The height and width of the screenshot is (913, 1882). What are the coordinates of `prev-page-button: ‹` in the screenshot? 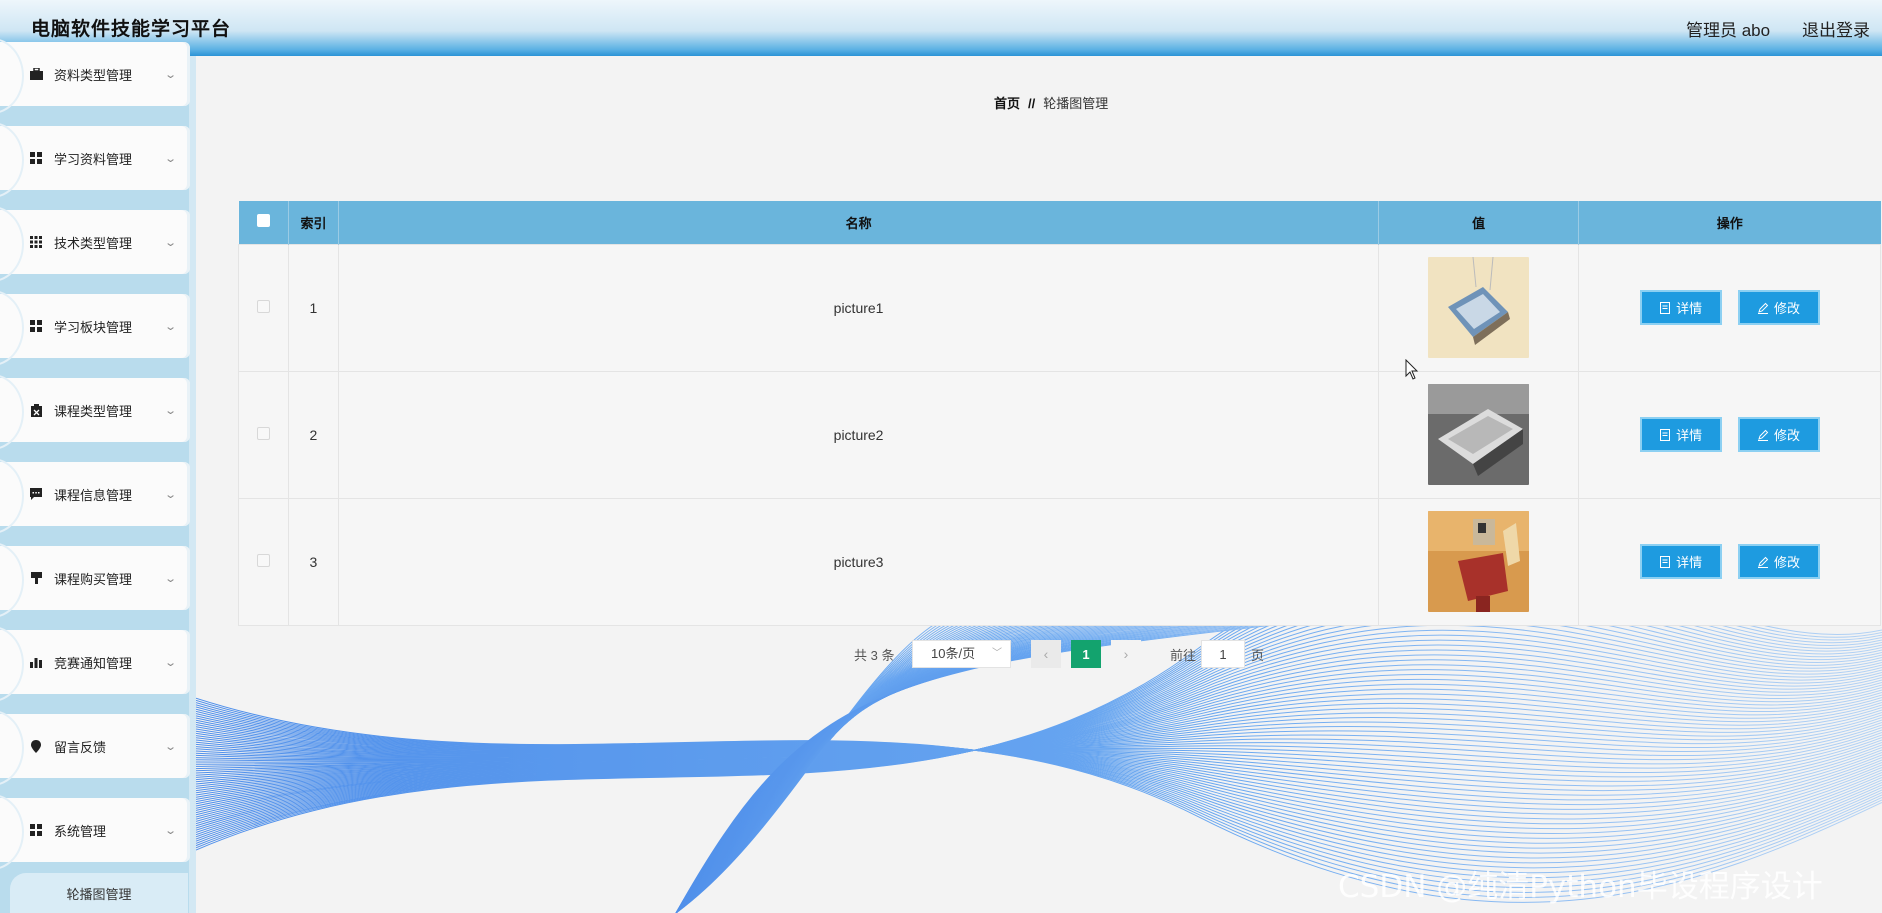 It's located at (1046, 654).